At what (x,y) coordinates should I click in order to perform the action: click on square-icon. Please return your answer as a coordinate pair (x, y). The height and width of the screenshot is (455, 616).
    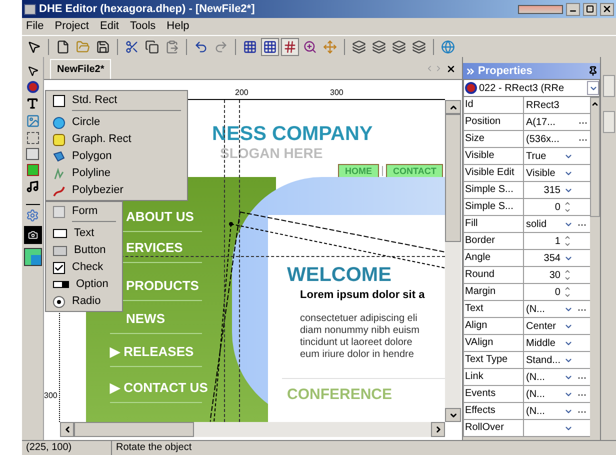
    Looking at the image, I should click on (59, 100).